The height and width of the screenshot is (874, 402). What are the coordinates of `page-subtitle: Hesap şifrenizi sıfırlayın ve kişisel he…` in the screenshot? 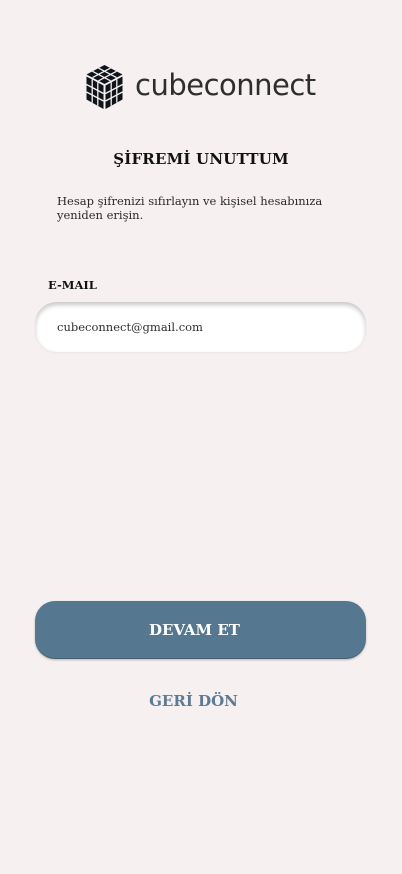 It's located at (190, 208).